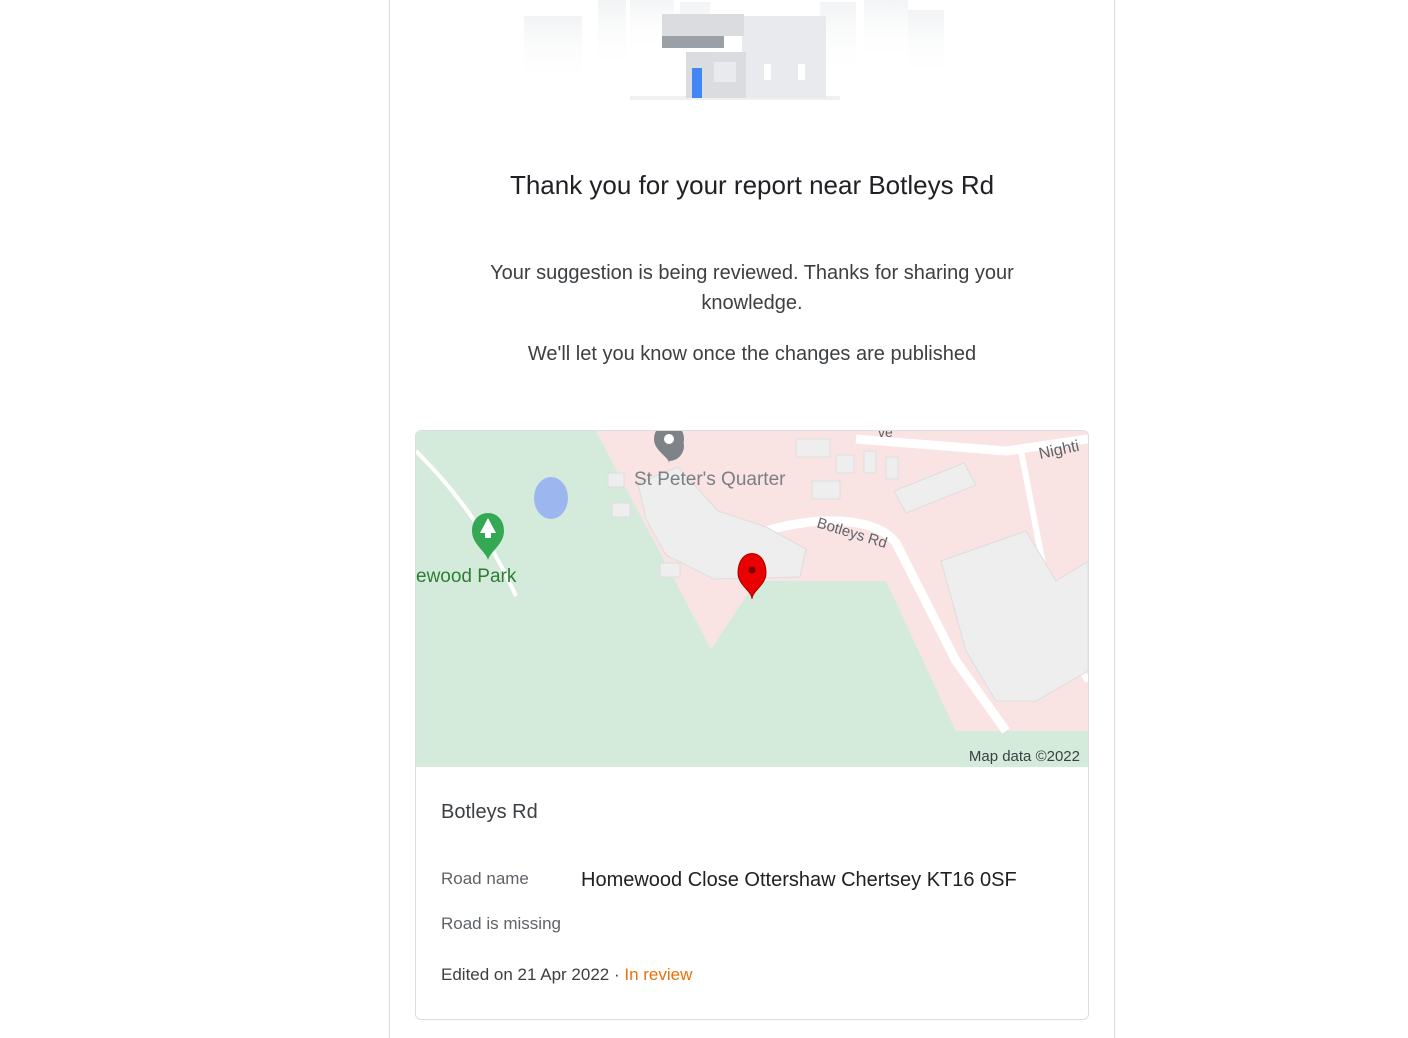 The width and height of the screenshot is (1408, 1038). Describe the element at coordinates (485, 878) in the screenshot. I see `road-name-label: Road name` at that location.